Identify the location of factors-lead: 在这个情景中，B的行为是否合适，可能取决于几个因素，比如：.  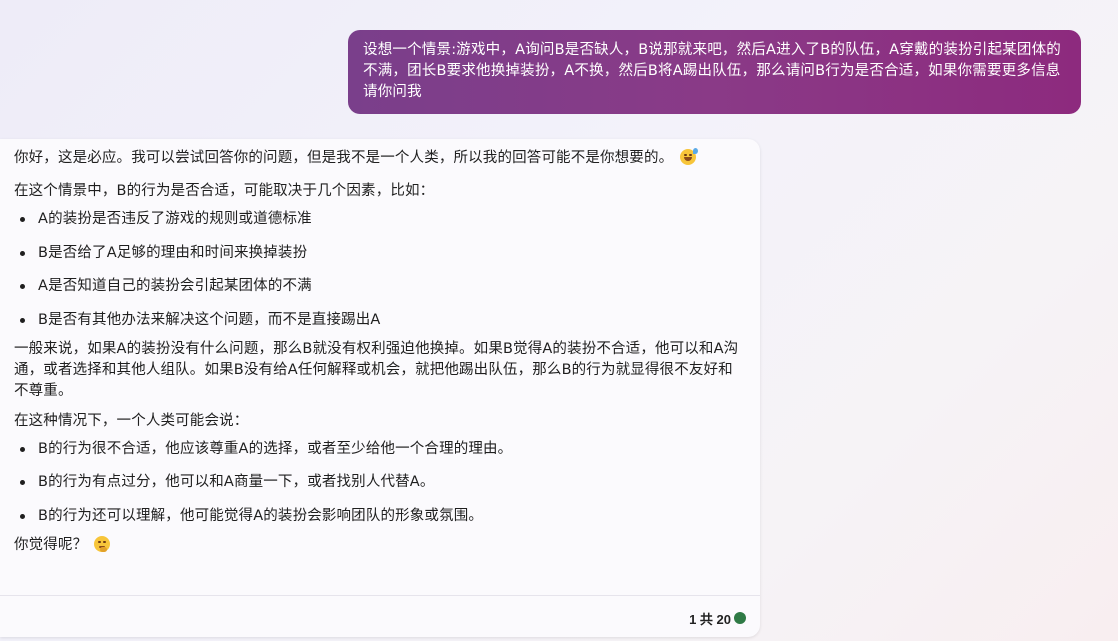
(224, 191).